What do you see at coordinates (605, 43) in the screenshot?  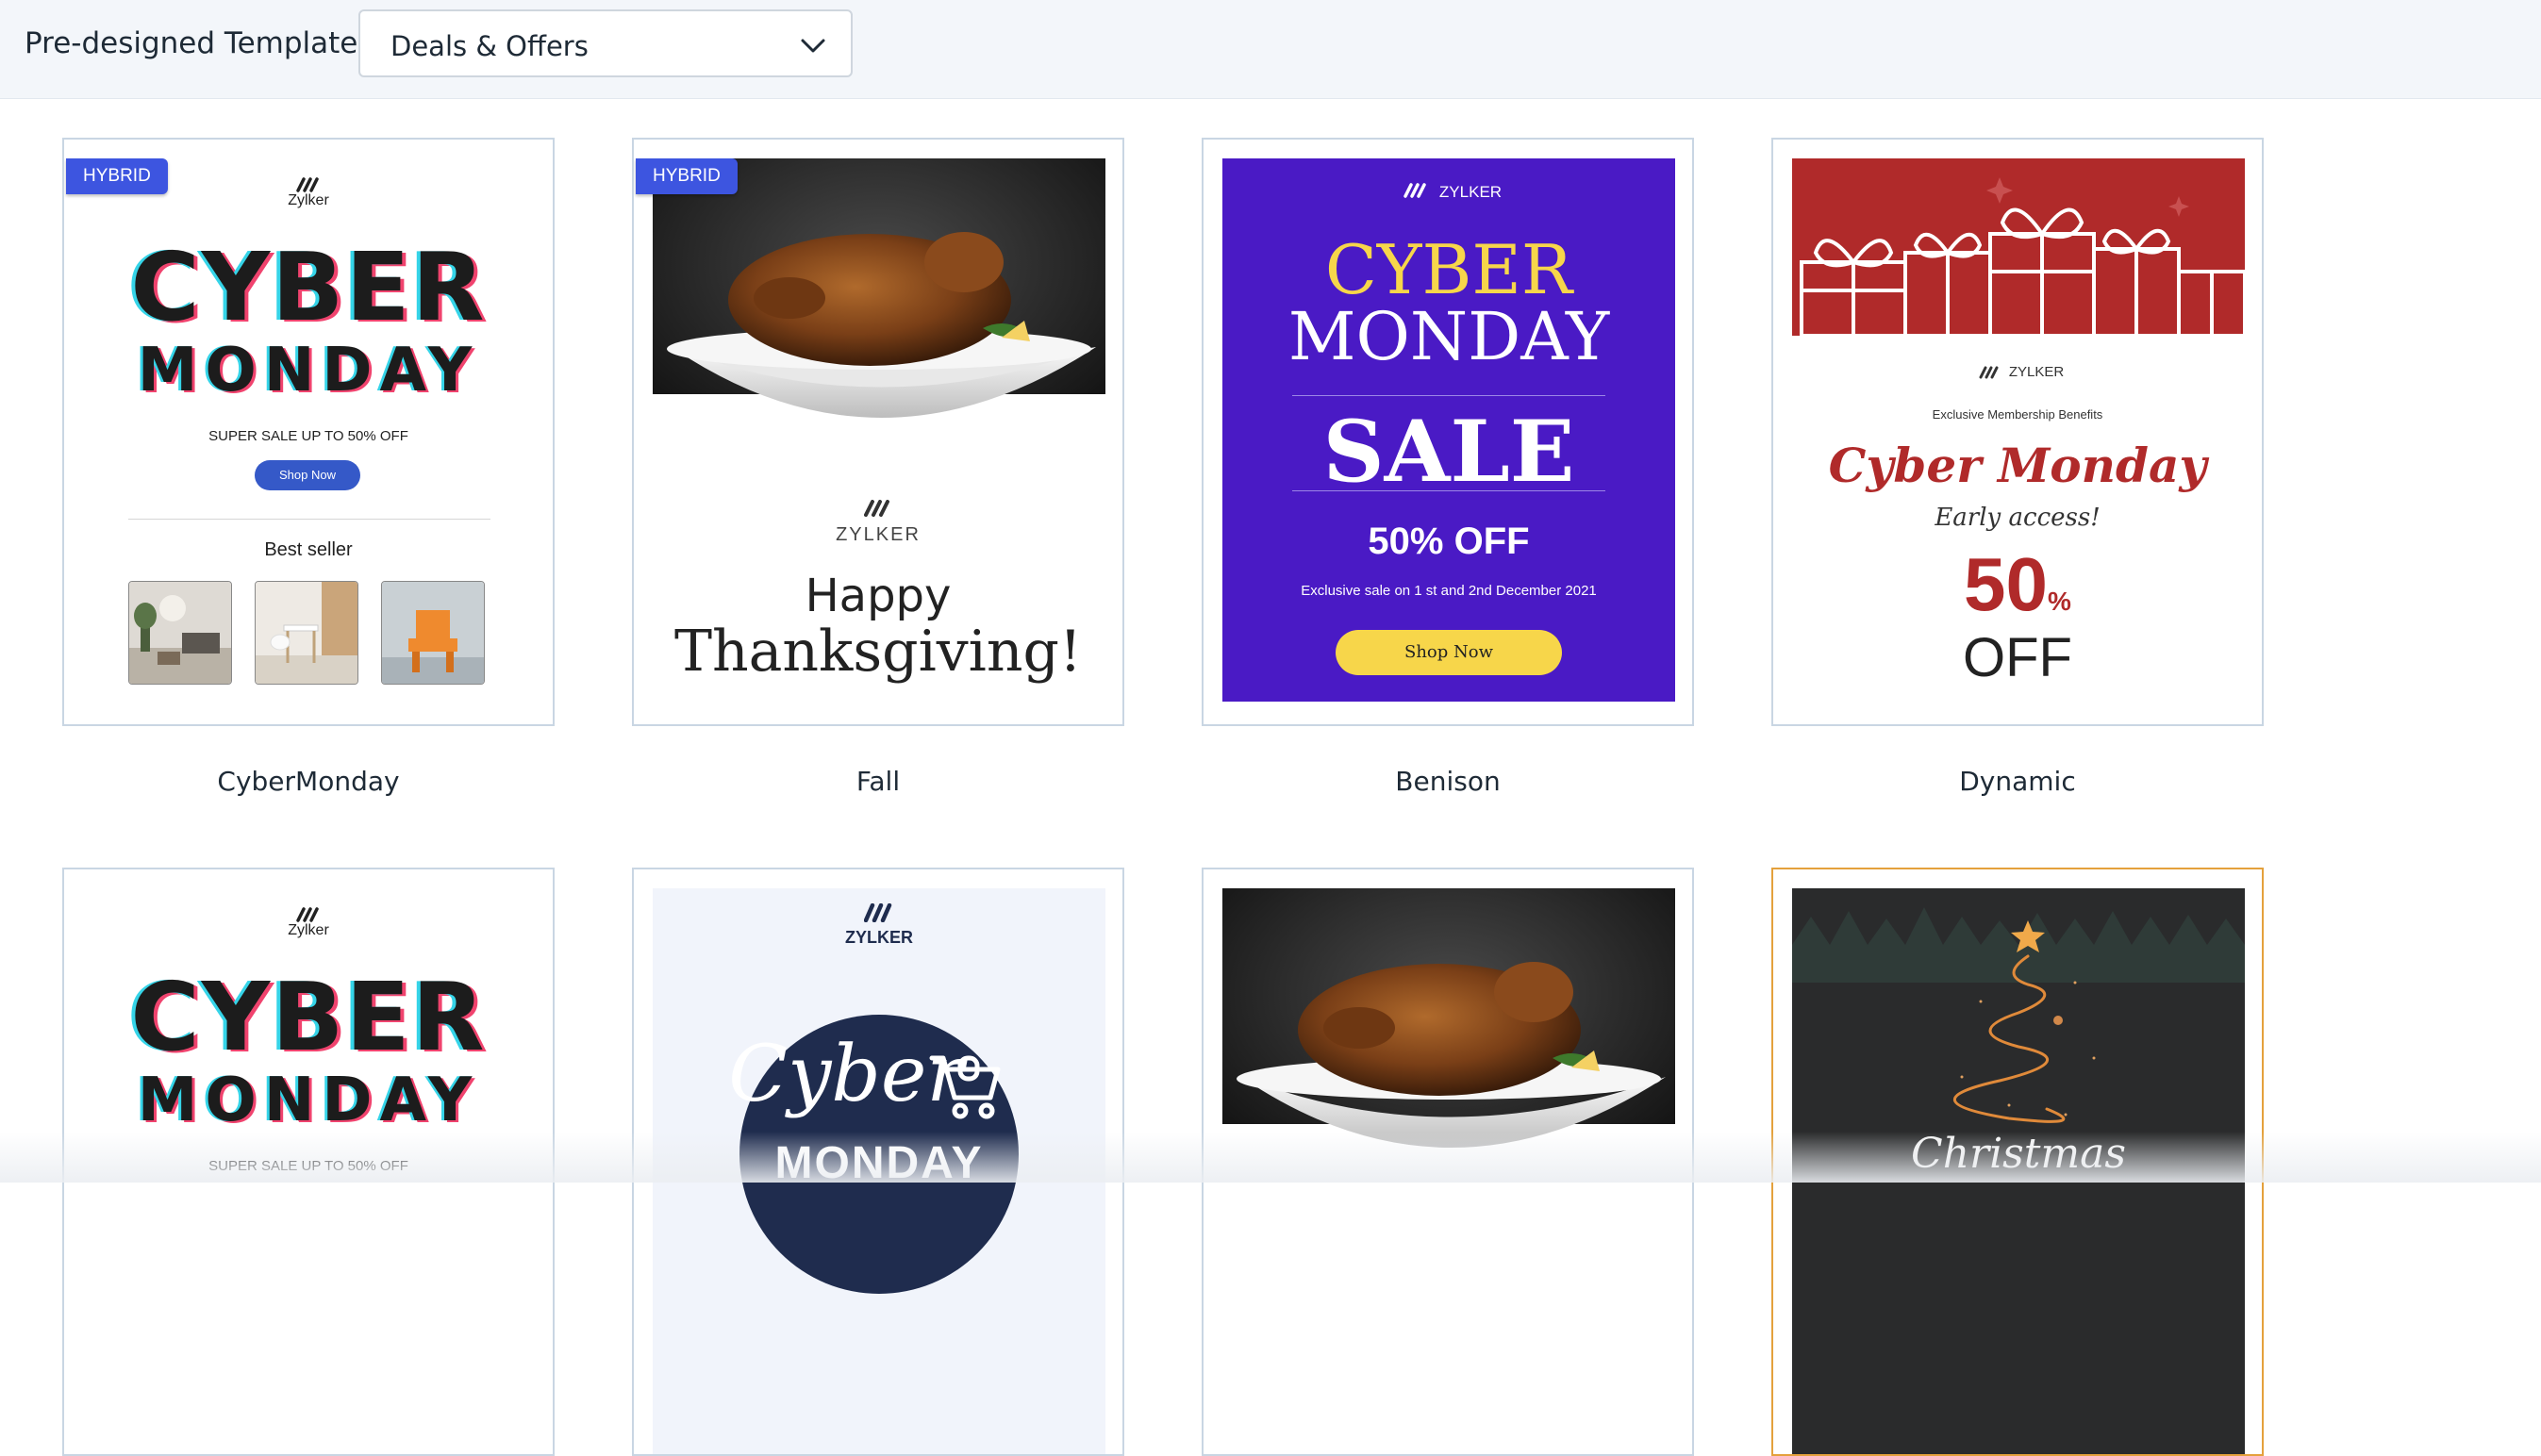 I see `category-dropdown: Deals & Offers` at bounding box center [605, 43].